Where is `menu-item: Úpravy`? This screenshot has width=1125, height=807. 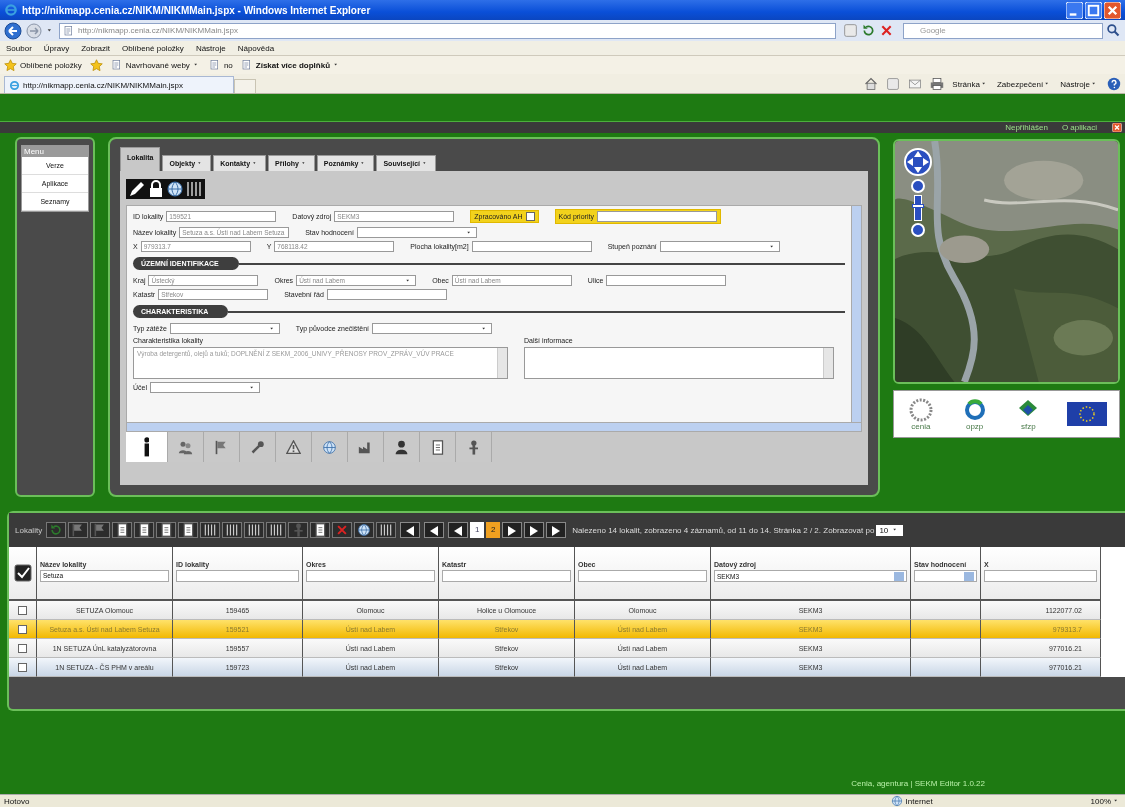 menu-item: Úpravy is located at coordinates (56, 48).